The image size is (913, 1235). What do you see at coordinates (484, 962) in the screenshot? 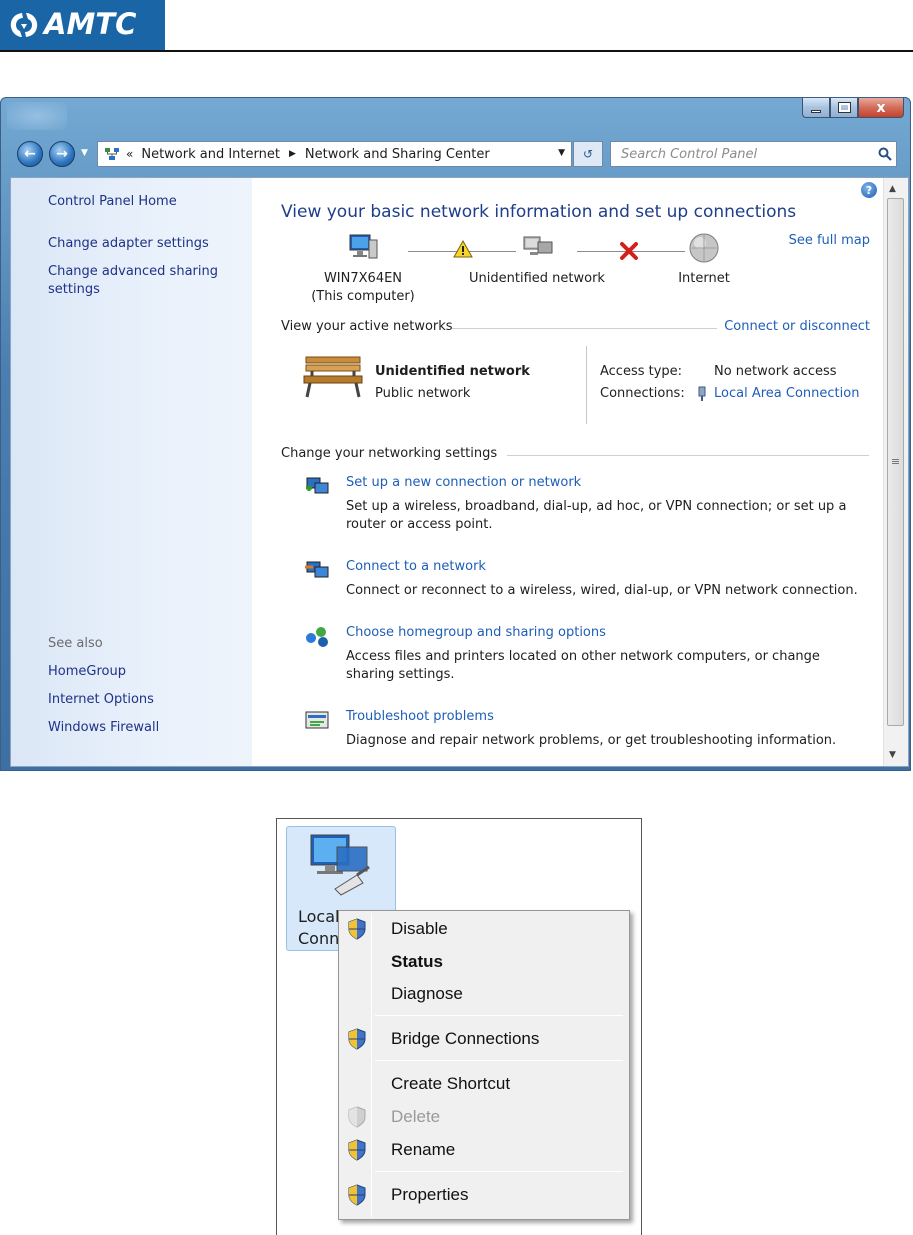
I see `menu-item-status: Status` at bounding box center [484, 962].